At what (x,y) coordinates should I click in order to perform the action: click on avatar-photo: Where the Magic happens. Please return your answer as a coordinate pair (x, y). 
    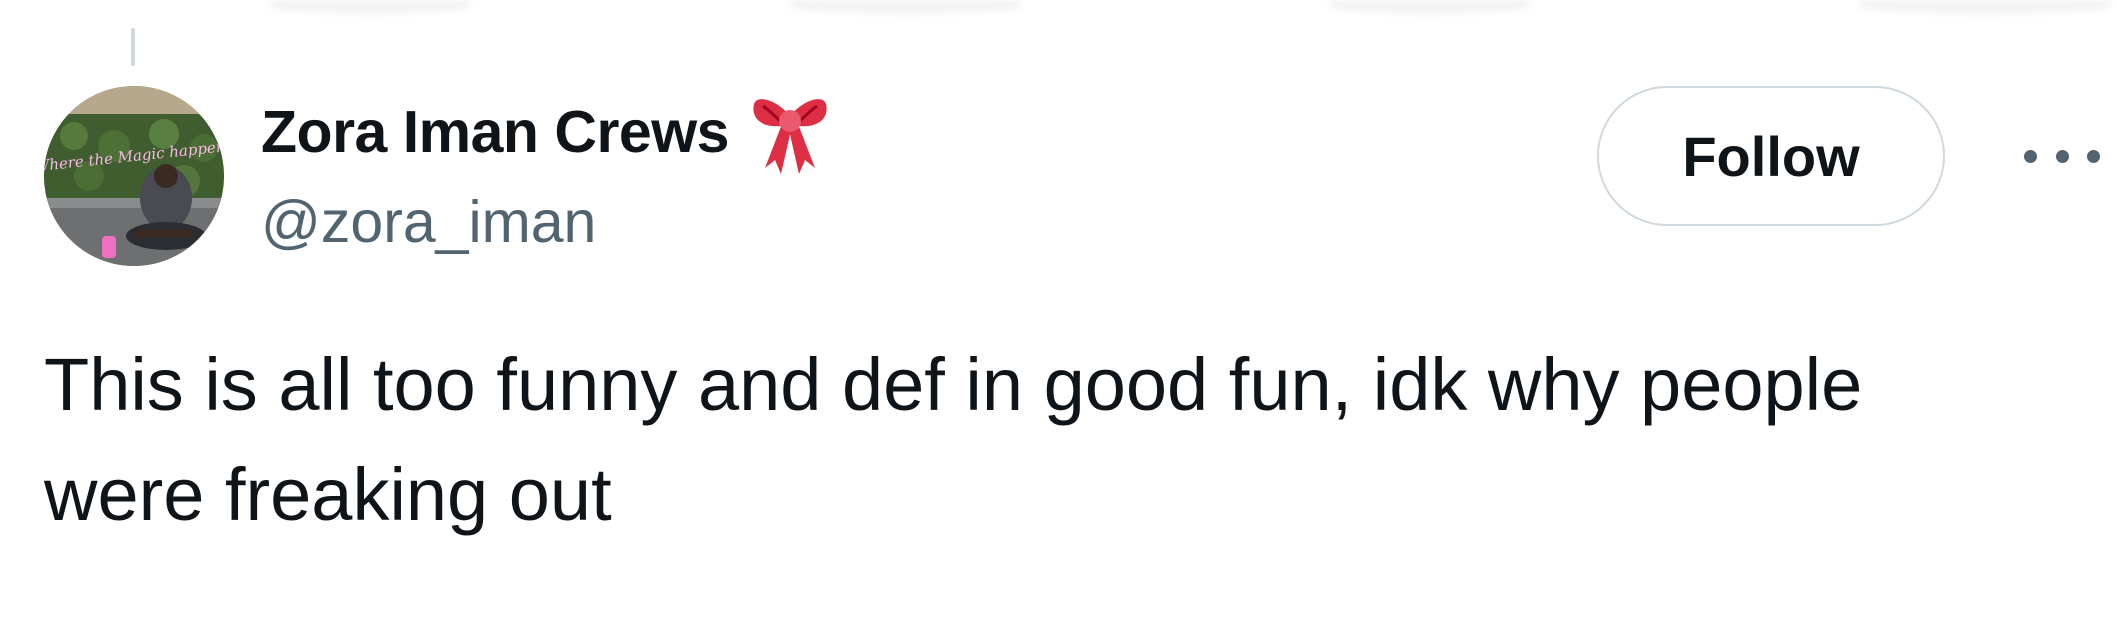
    Looking at the image, I should click on (134, 176).